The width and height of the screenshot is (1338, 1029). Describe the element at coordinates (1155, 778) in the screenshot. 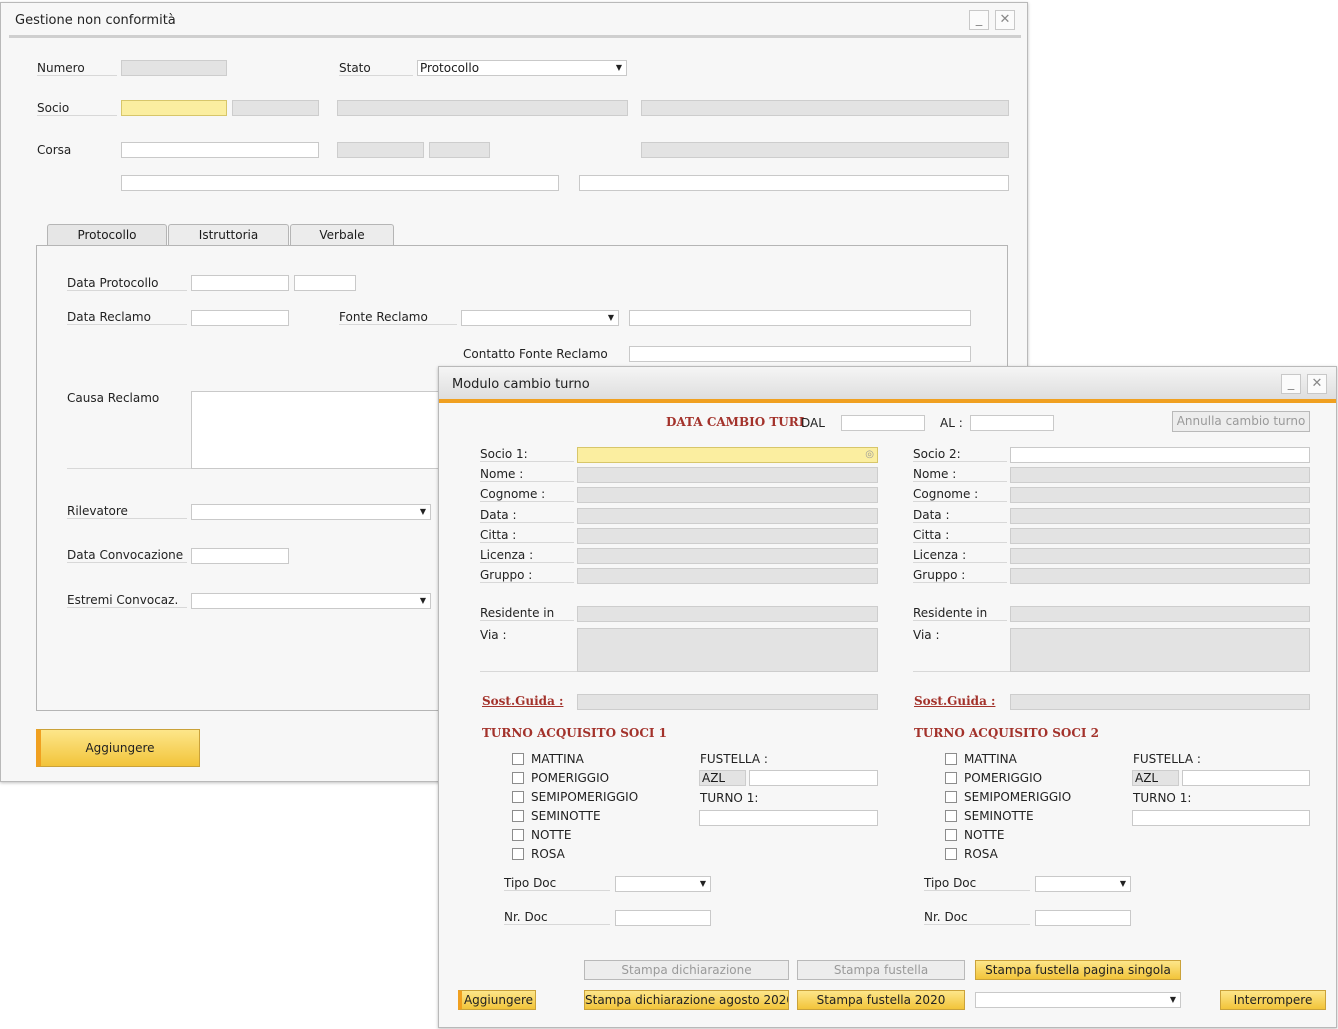

I see `fustella2-prefix: AZL` at that location.